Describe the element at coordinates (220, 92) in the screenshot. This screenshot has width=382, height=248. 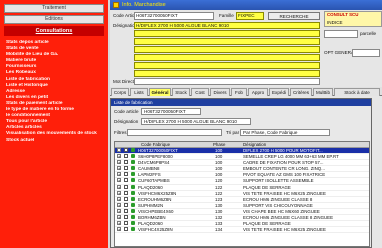
I see `tab-divers: Divers` at that location.